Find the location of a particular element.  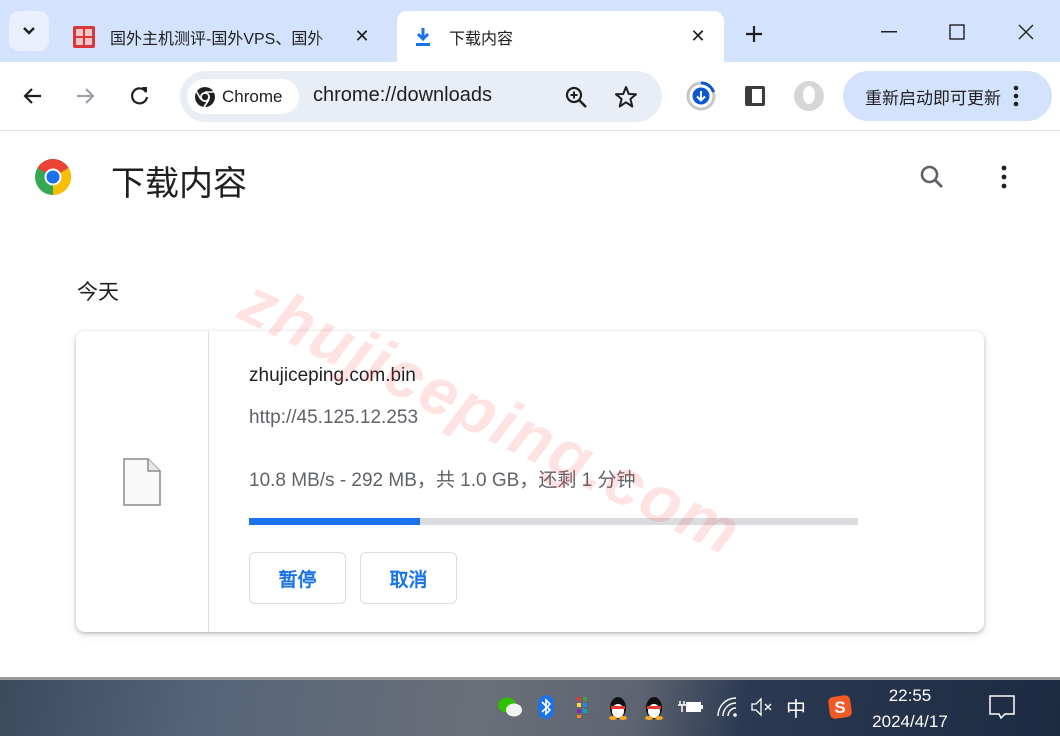

new-tab-button is located at coordinates (754, 34).